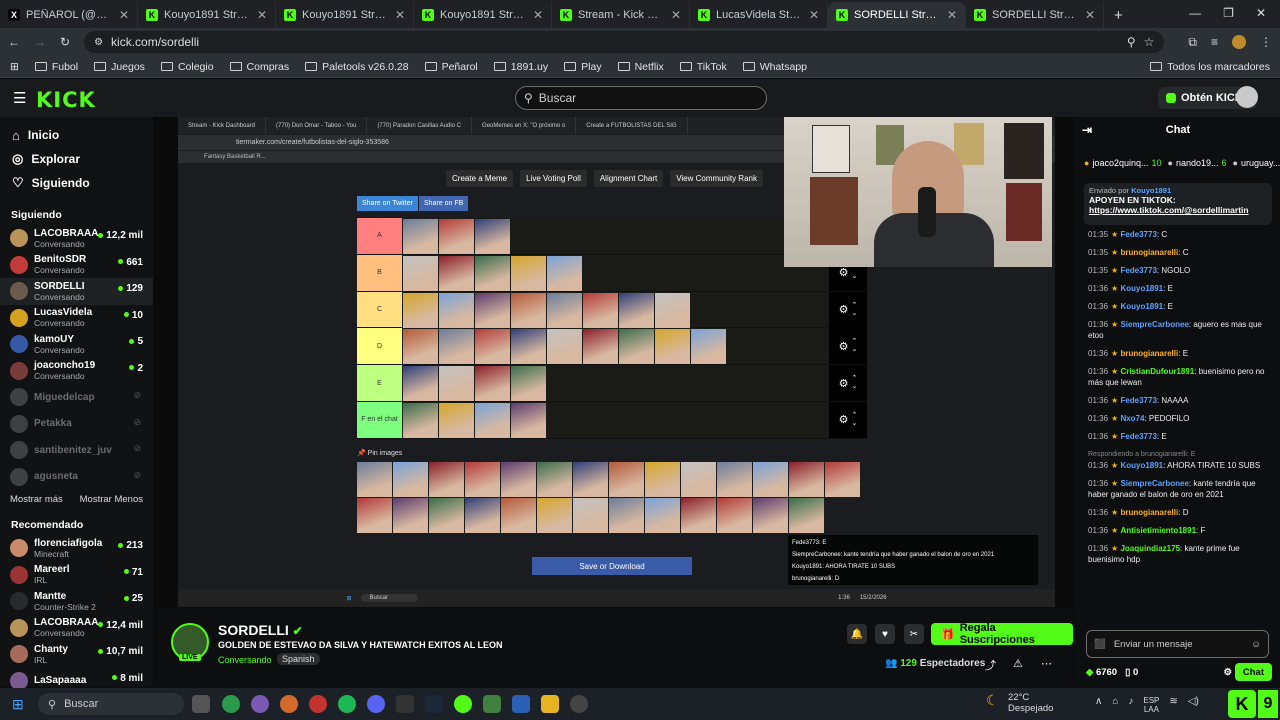 This screenshot has height=720, width=1280. What do you see at coordinates (111, 499) in the screenshot?
I see `show-less-button: Mostrar Menos` at bounding box center [111, 499].